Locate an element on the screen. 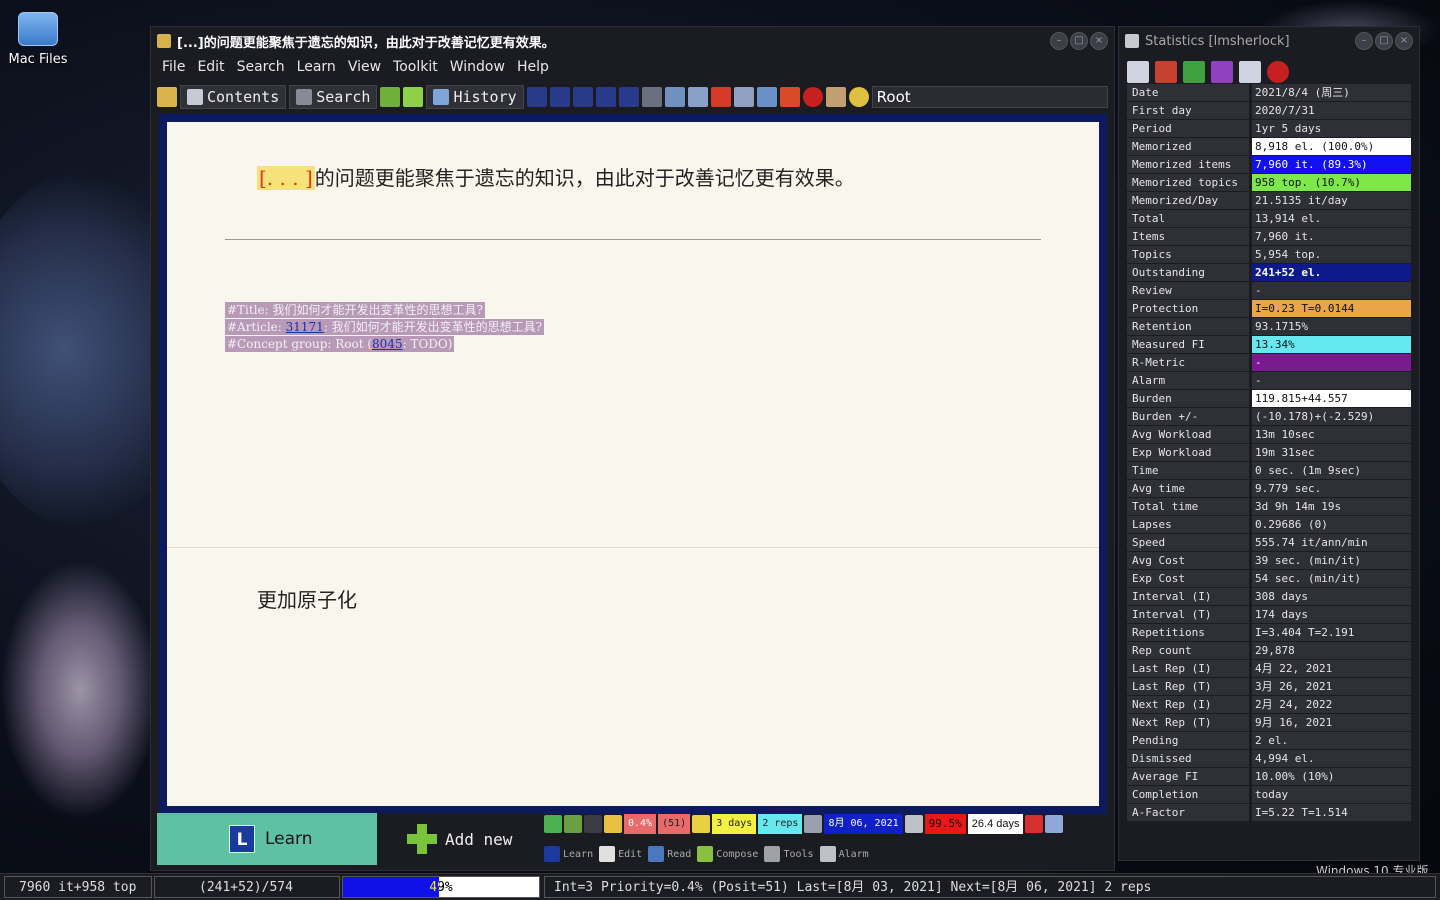  document-icon is located at coordinates (1250, 72).